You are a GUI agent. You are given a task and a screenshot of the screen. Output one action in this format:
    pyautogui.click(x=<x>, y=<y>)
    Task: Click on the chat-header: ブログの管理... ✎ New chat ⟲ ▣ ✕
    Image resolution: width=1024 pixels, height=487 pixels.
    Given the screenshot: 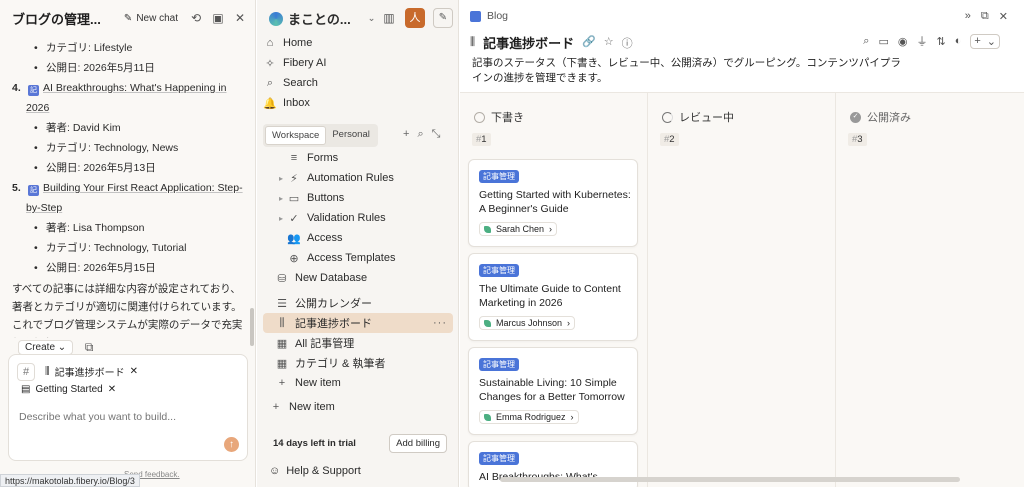 What is the action you would take?
    pyautogui.click(x=128, y=18)
    